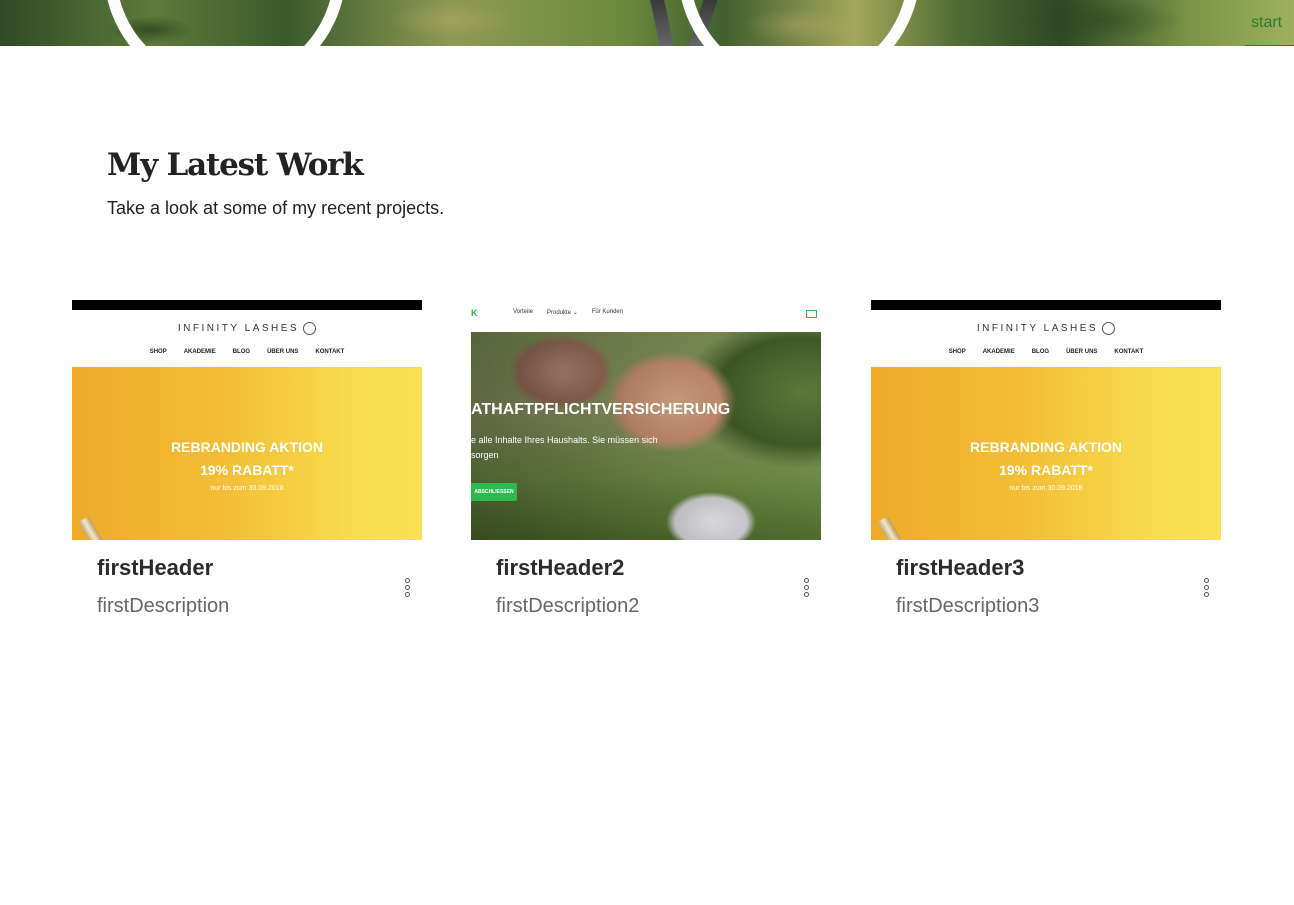 The width and height of the screenshot is (1294, 905). What do you see at coordinates (494, 492) in the screenshot?
I see `thumbnail-cta-button: ABSCHLIESSEN` at bounding box center [494, 492].